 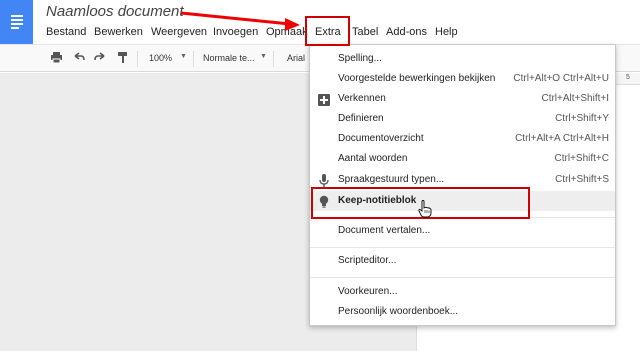 I want to click on hand-cursor-icon, so click(x=425, y=209).